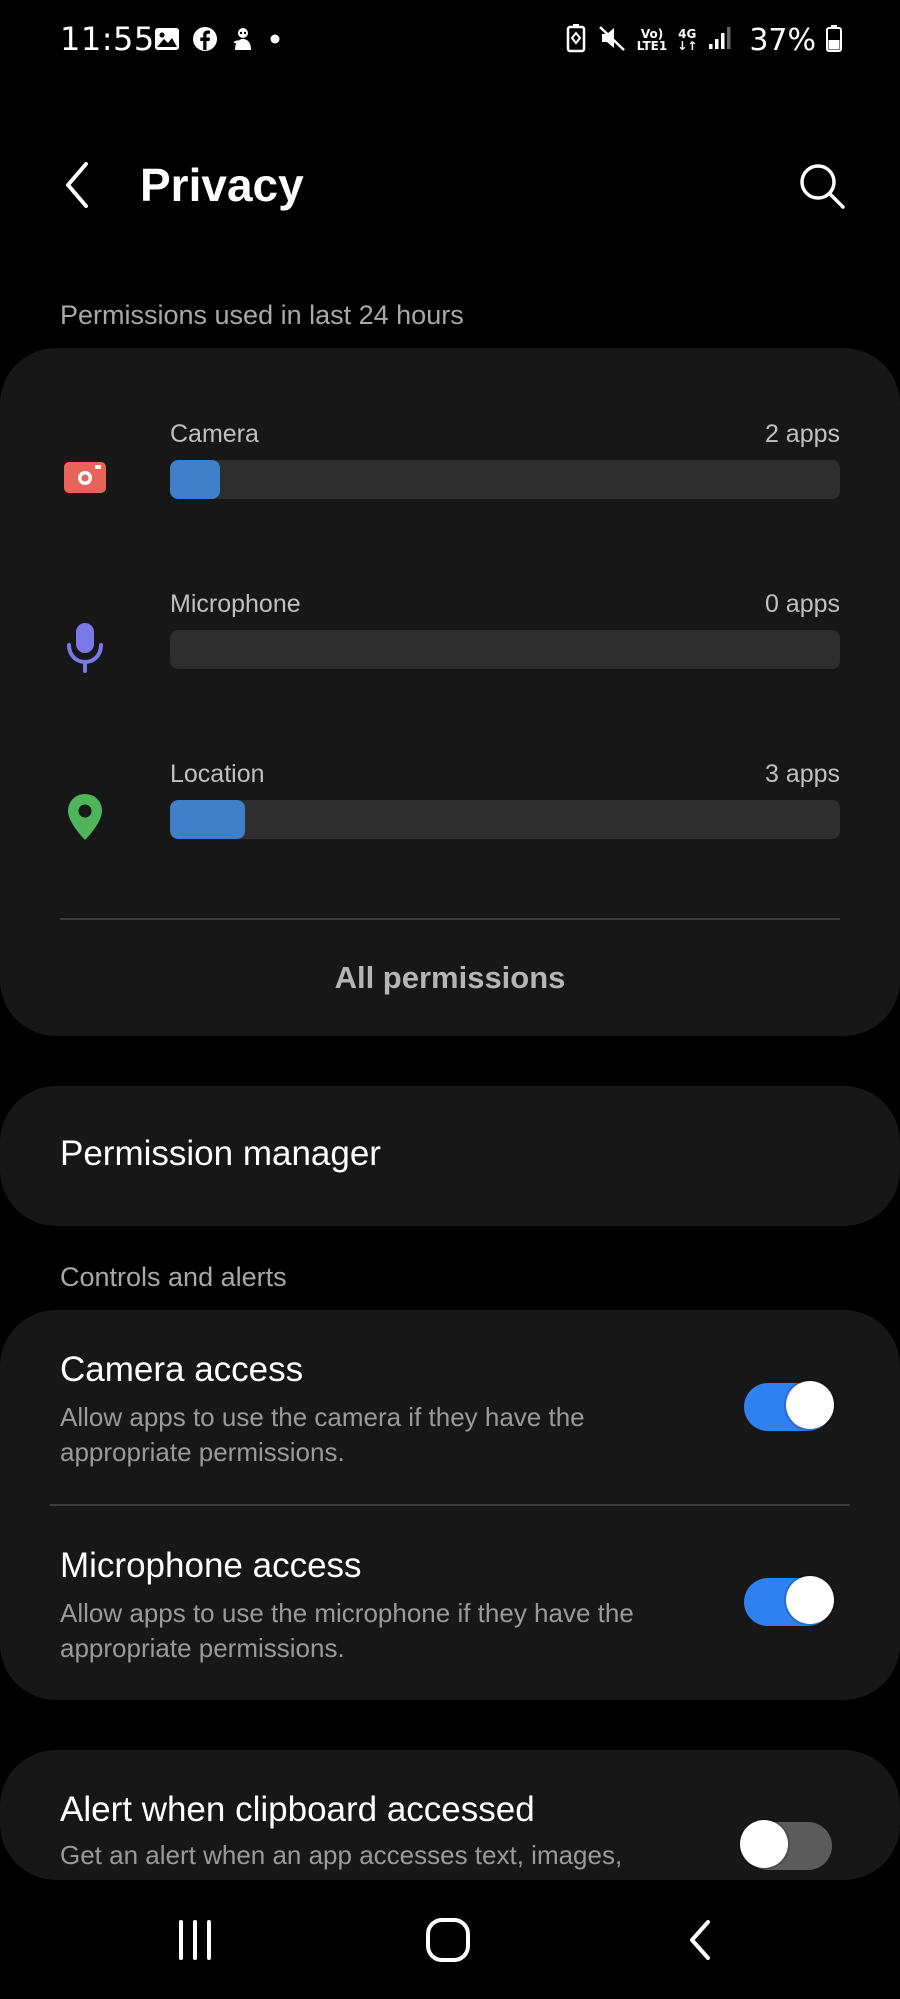 This screenshot has width=900, height=1999. I want to click on search-icon, so click(822, 186).